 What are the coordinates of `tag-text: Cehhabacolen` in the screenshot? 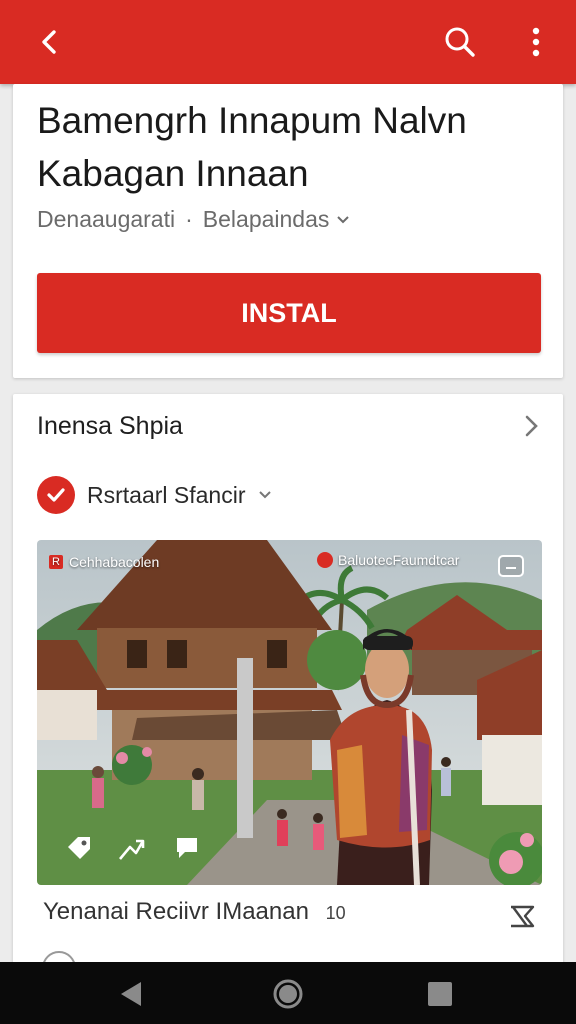 It's located at (114, 562).